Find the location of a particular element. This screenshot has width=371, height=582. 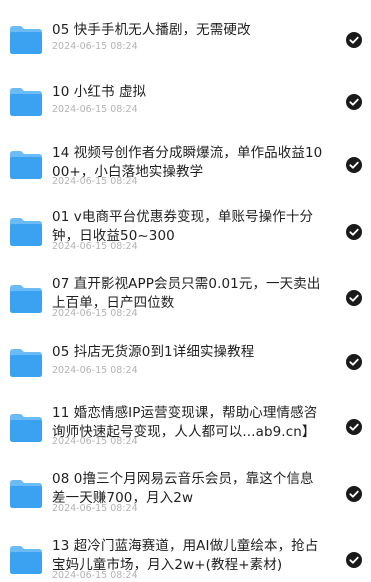

file-row: 10 小红书 虚拟 2024-06-15 08:24 is located at coordinates (185, 98).